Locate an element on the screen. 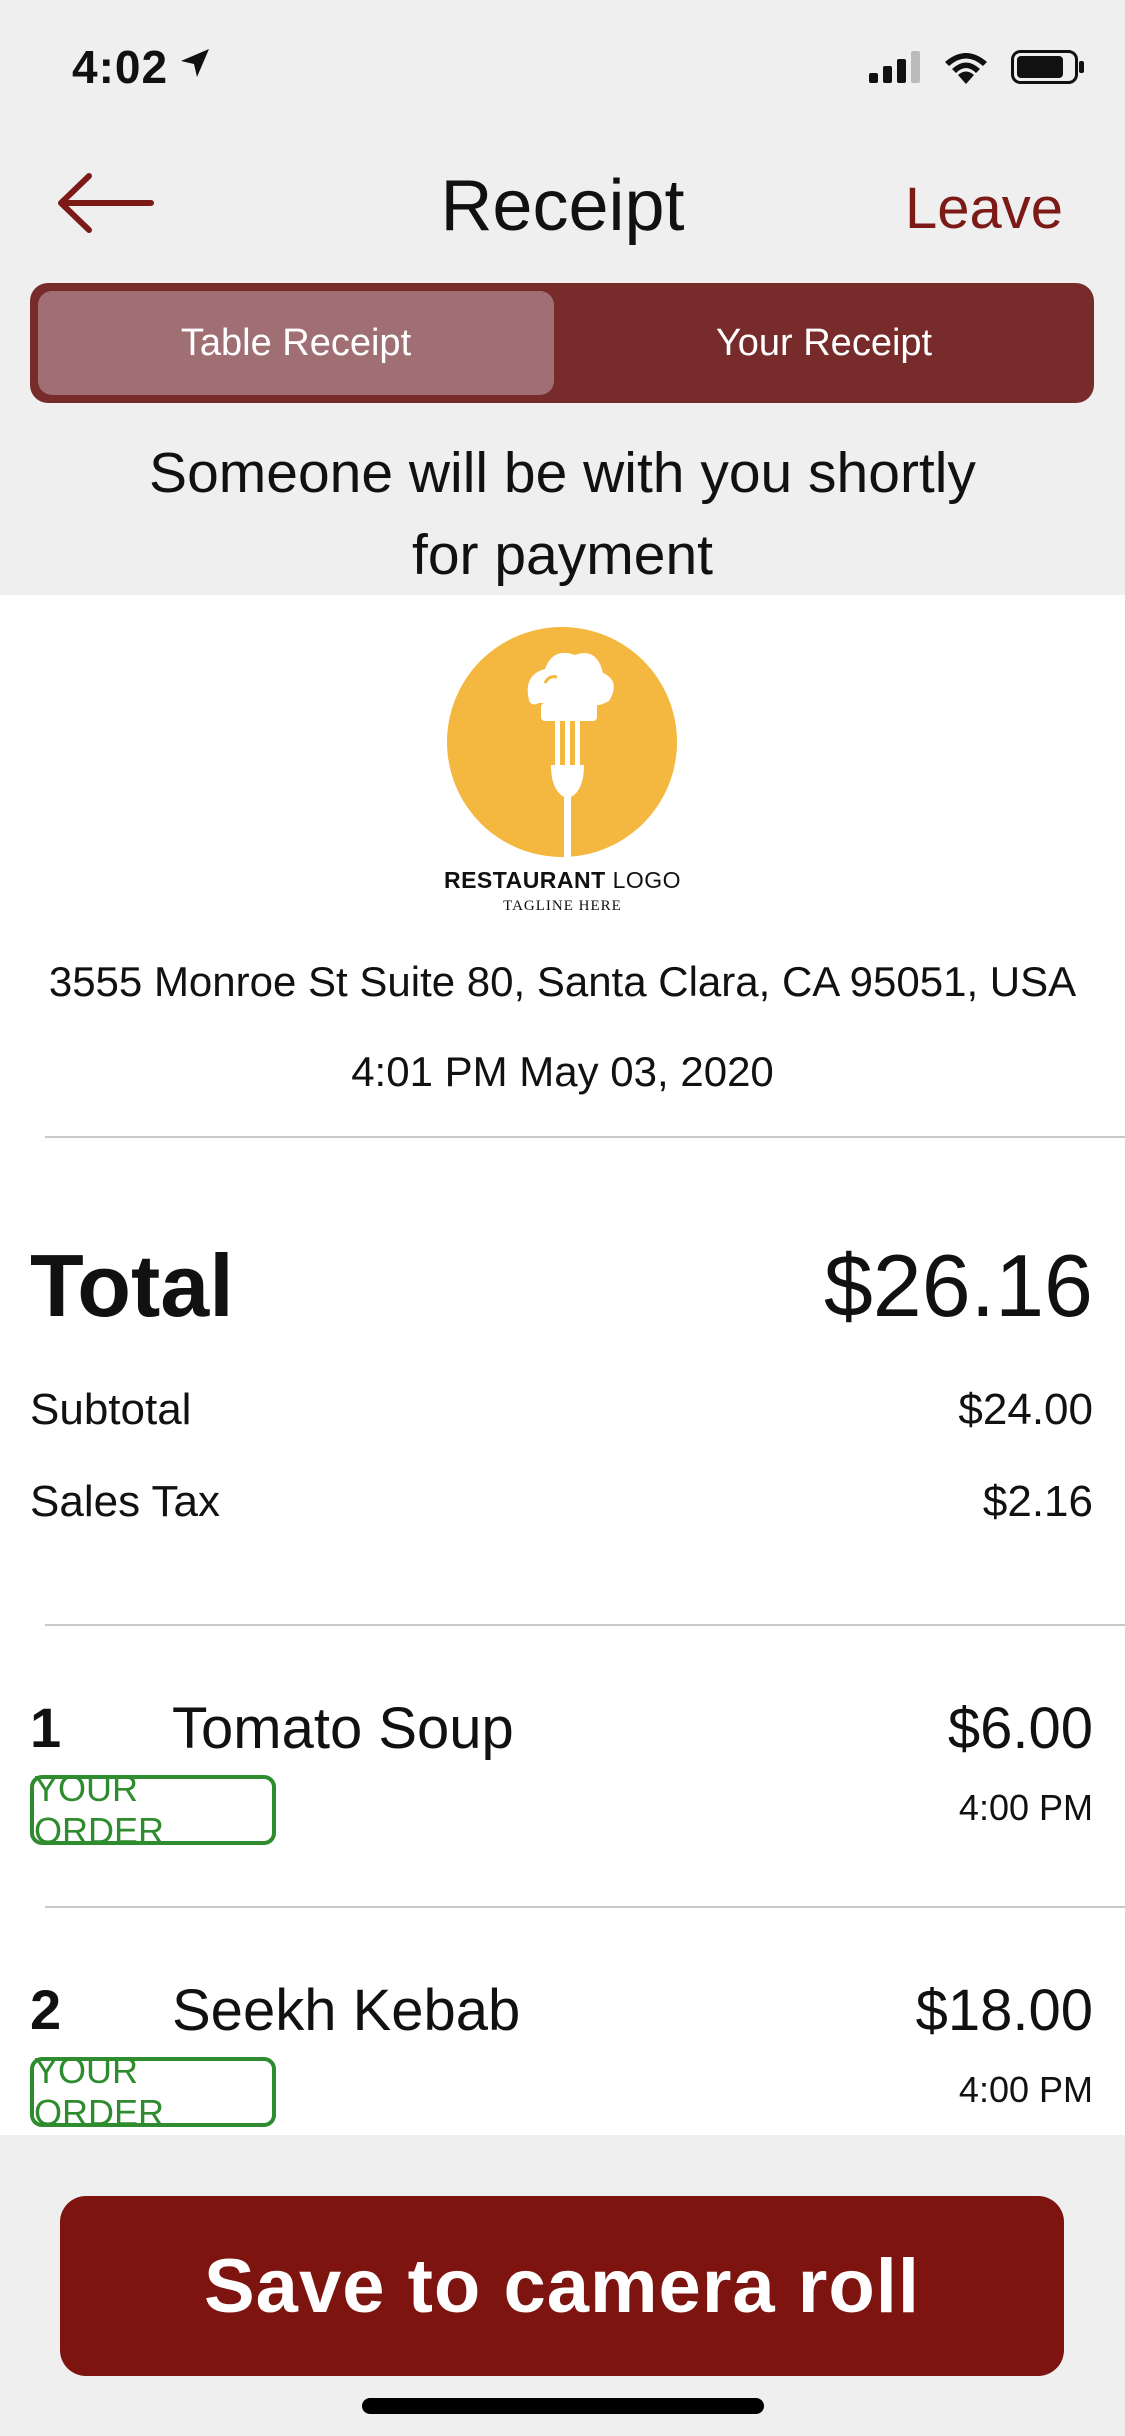 The height and width of the screenshot is (2436, 1125). payment-message-line1: Someone will be with you shortly is located at coordinates (562, 473).